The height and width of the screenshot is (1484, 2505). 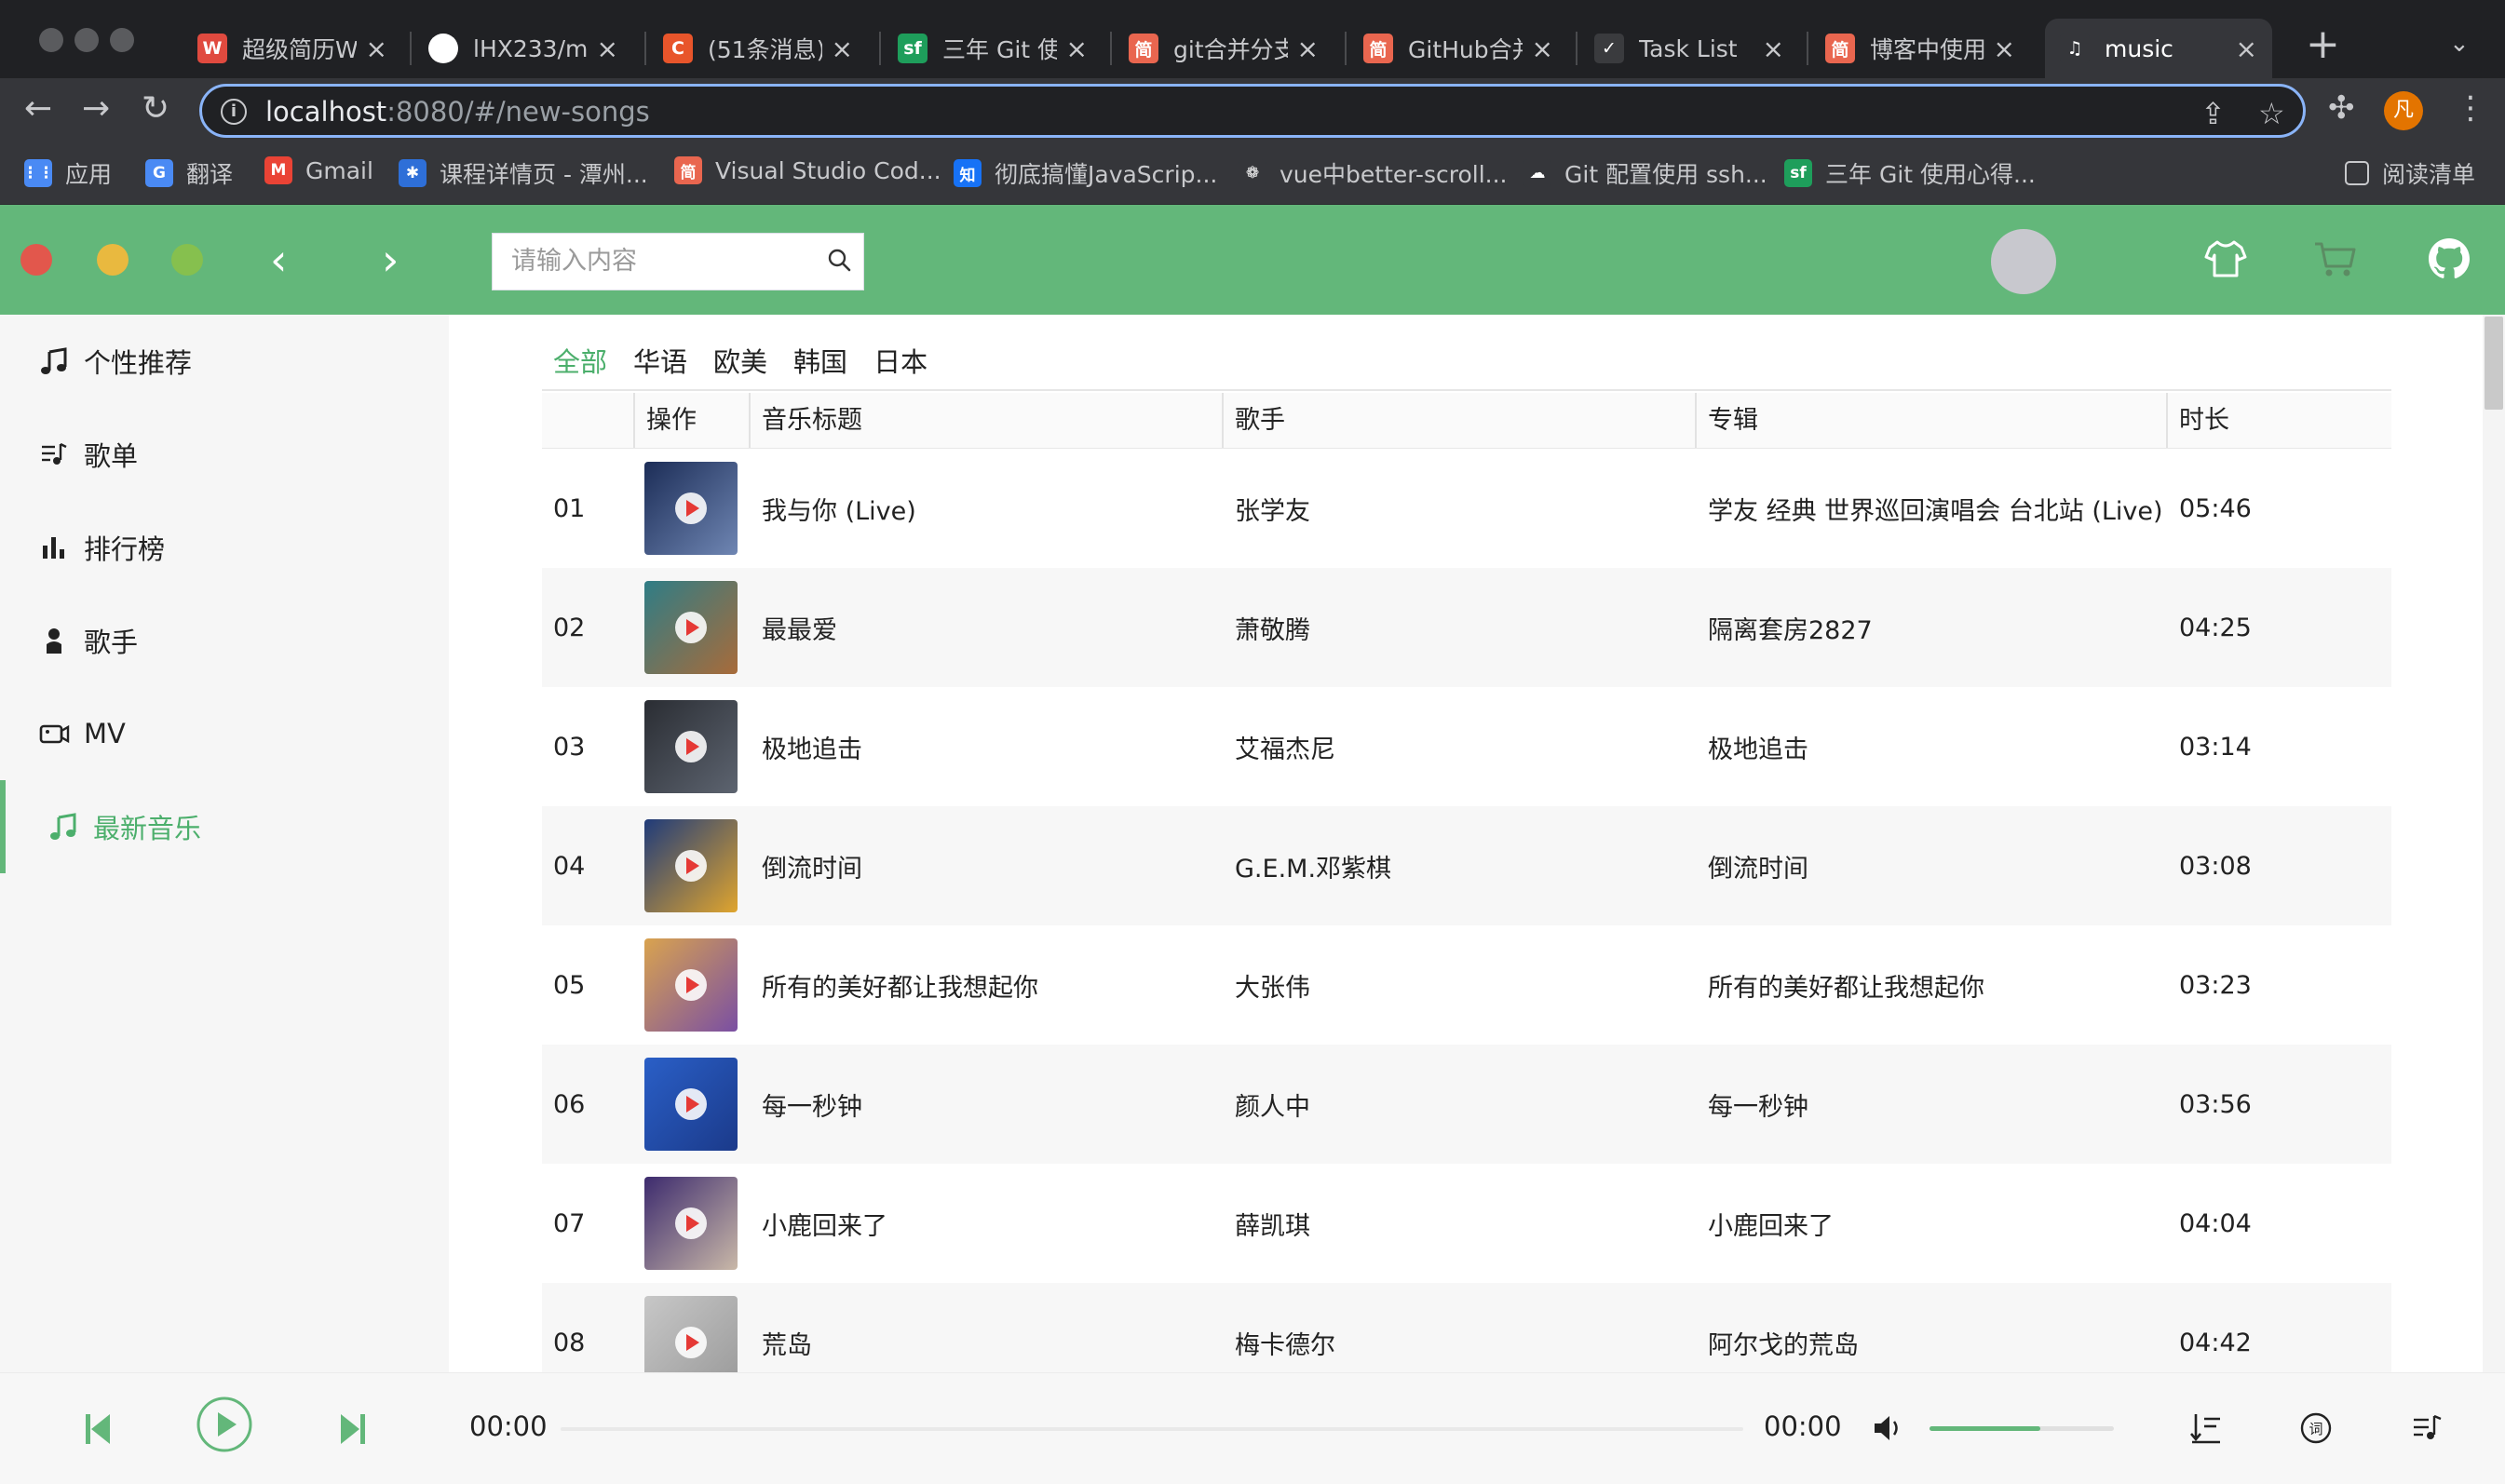 I want to click on window-zoom-button, so click(x=122, y=40).